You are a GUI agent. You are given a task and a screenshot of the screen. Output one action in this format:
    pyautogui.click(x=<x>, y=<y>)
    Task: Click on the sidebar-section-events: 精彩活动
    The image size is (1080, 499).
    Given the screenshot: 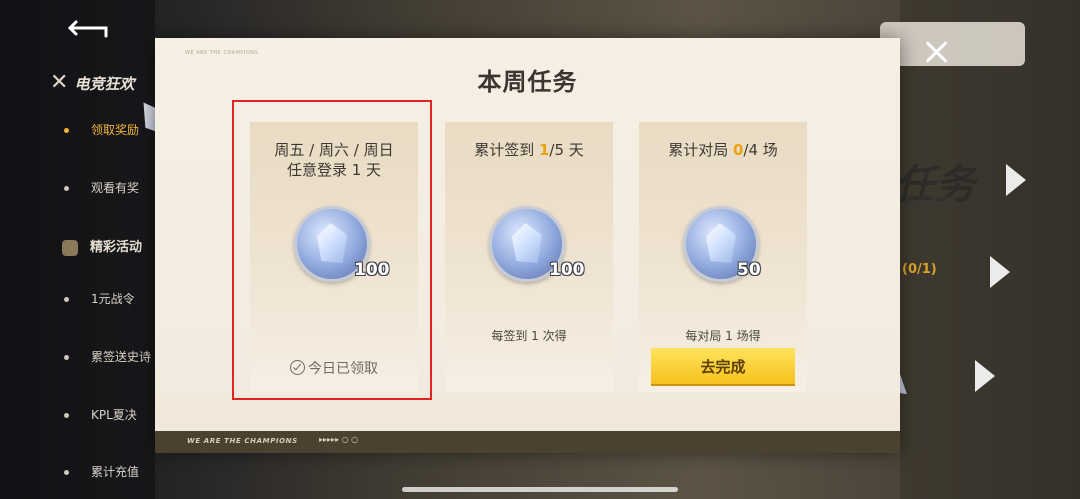 What is the action you would take?
    pyautogui.click(x=102, y=246)
    